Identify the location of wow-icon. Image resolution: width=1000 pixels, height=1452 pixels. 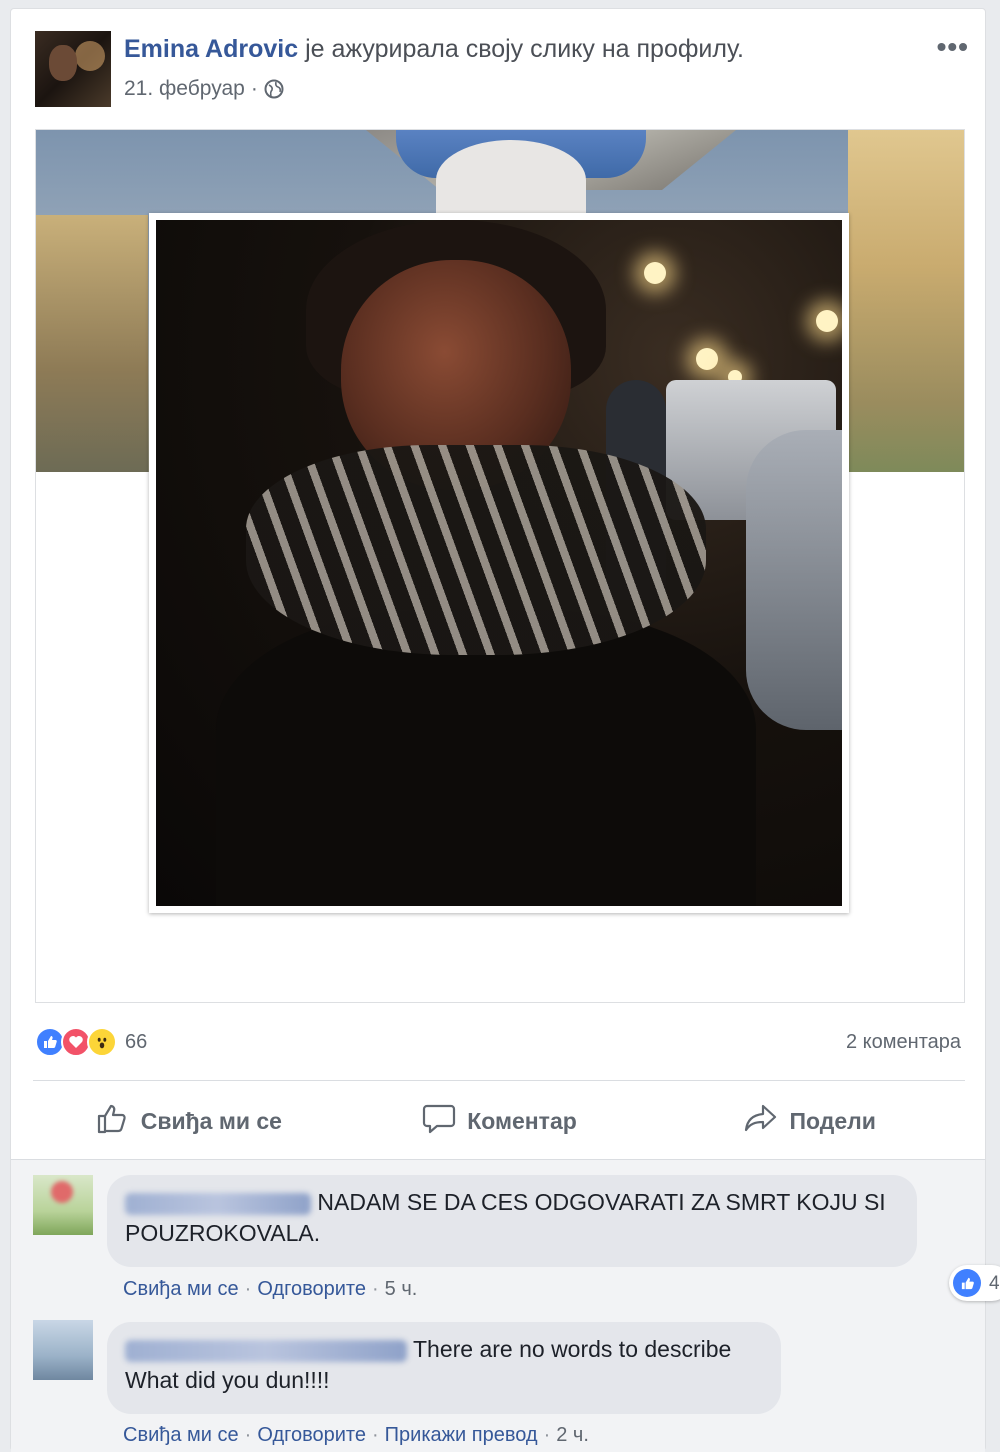
(102, 1042).